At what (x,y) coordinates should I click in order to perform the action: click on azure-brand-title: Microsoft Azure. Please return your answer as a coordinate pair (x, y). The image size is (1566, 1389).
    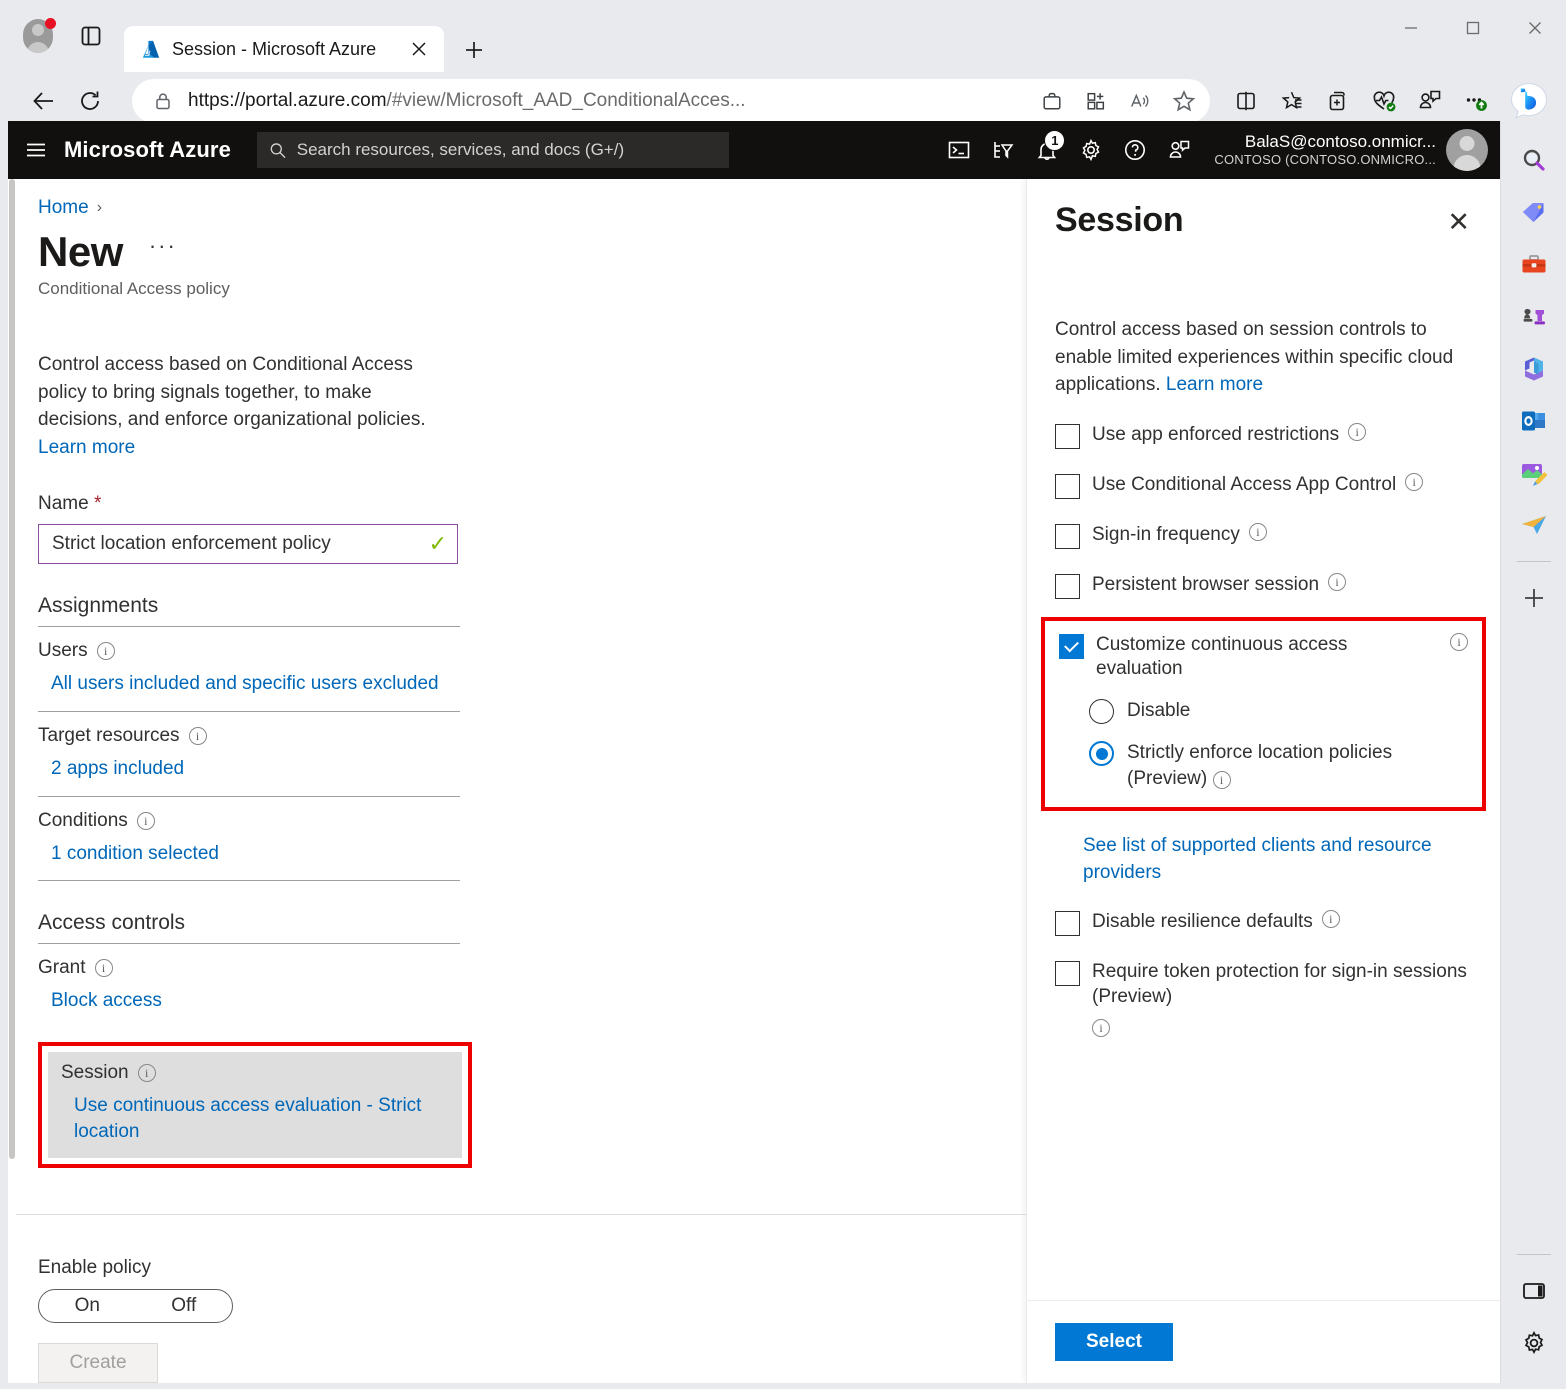
    Looking at the image, I should click on (147, 150).